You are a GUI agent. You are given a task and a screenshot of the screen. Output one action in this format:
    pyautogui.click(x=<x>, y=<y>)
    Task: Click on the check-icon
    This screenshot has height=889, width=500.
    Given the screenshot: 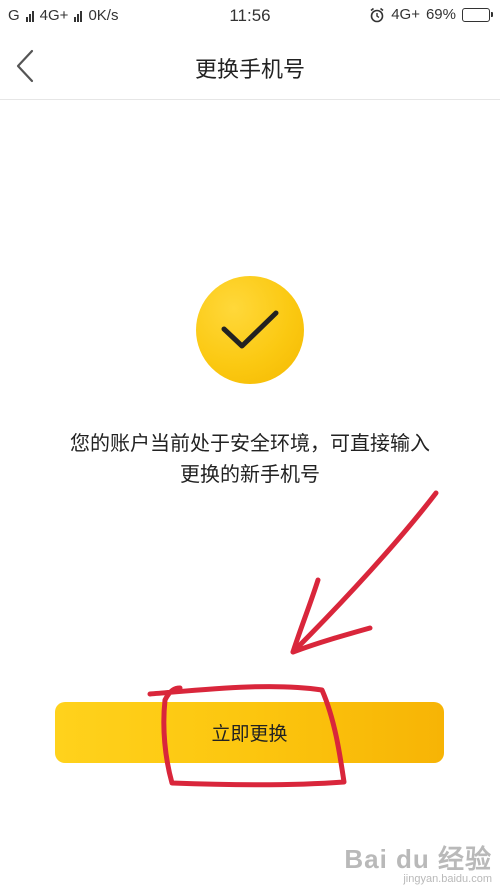 What is the action you would take?
    pyautogui.click(x=250, y=329)
    